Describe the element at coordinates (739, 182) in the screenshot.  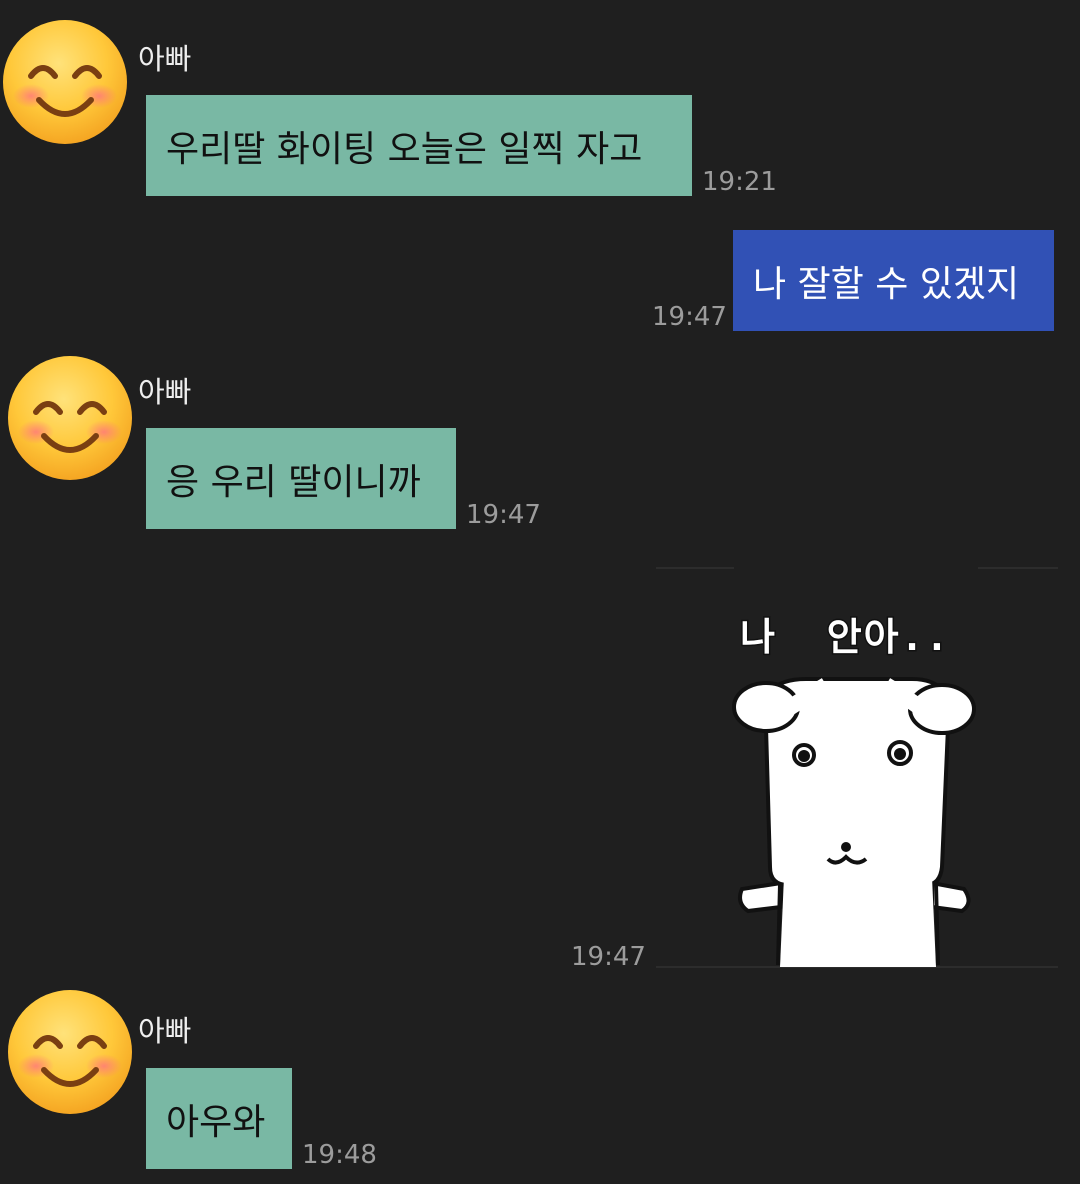
I see `message-timestamp: 19:21` at that location.